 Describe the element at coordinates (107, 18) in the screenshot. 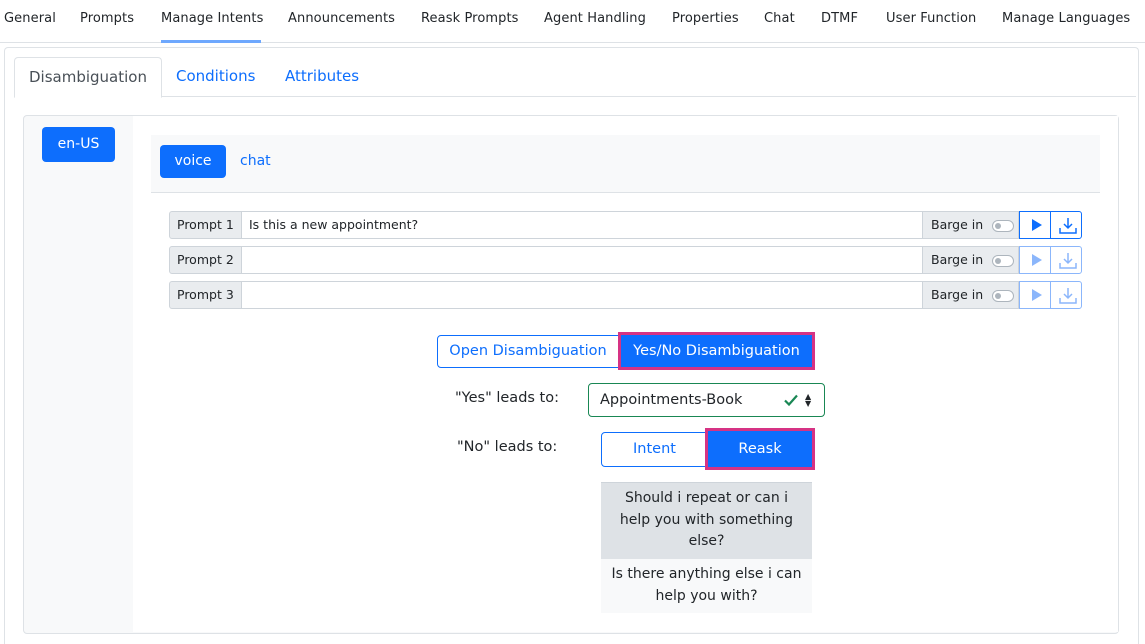

I see `tab-prompts: Prompts` at that location.